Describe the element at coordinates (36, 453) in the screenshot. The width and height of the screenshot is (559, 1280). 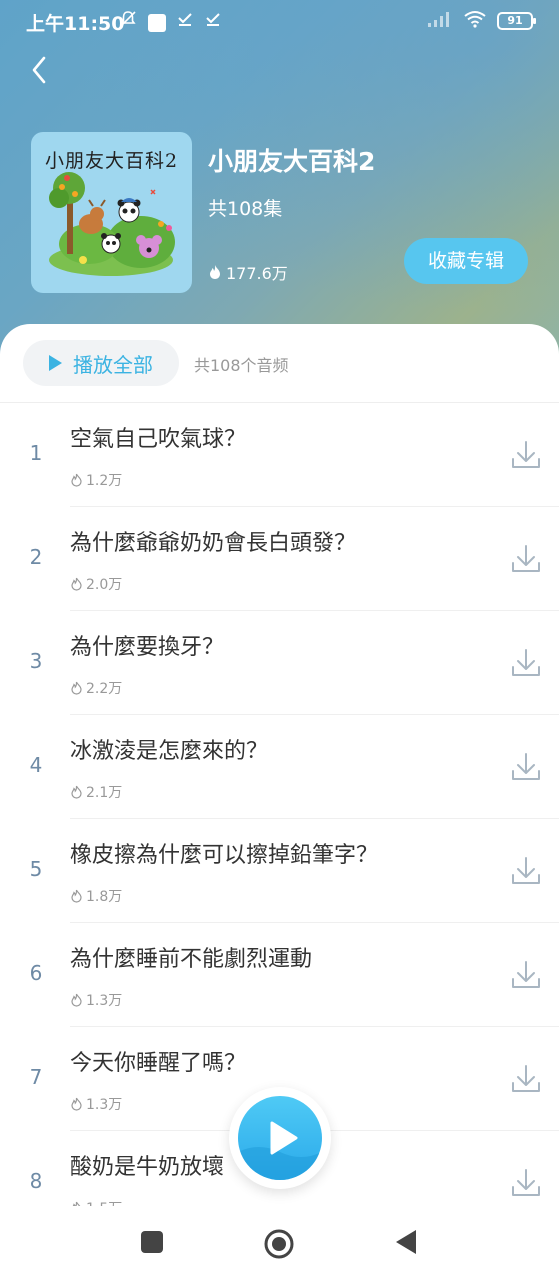
I see `track-number: 1` at that location.